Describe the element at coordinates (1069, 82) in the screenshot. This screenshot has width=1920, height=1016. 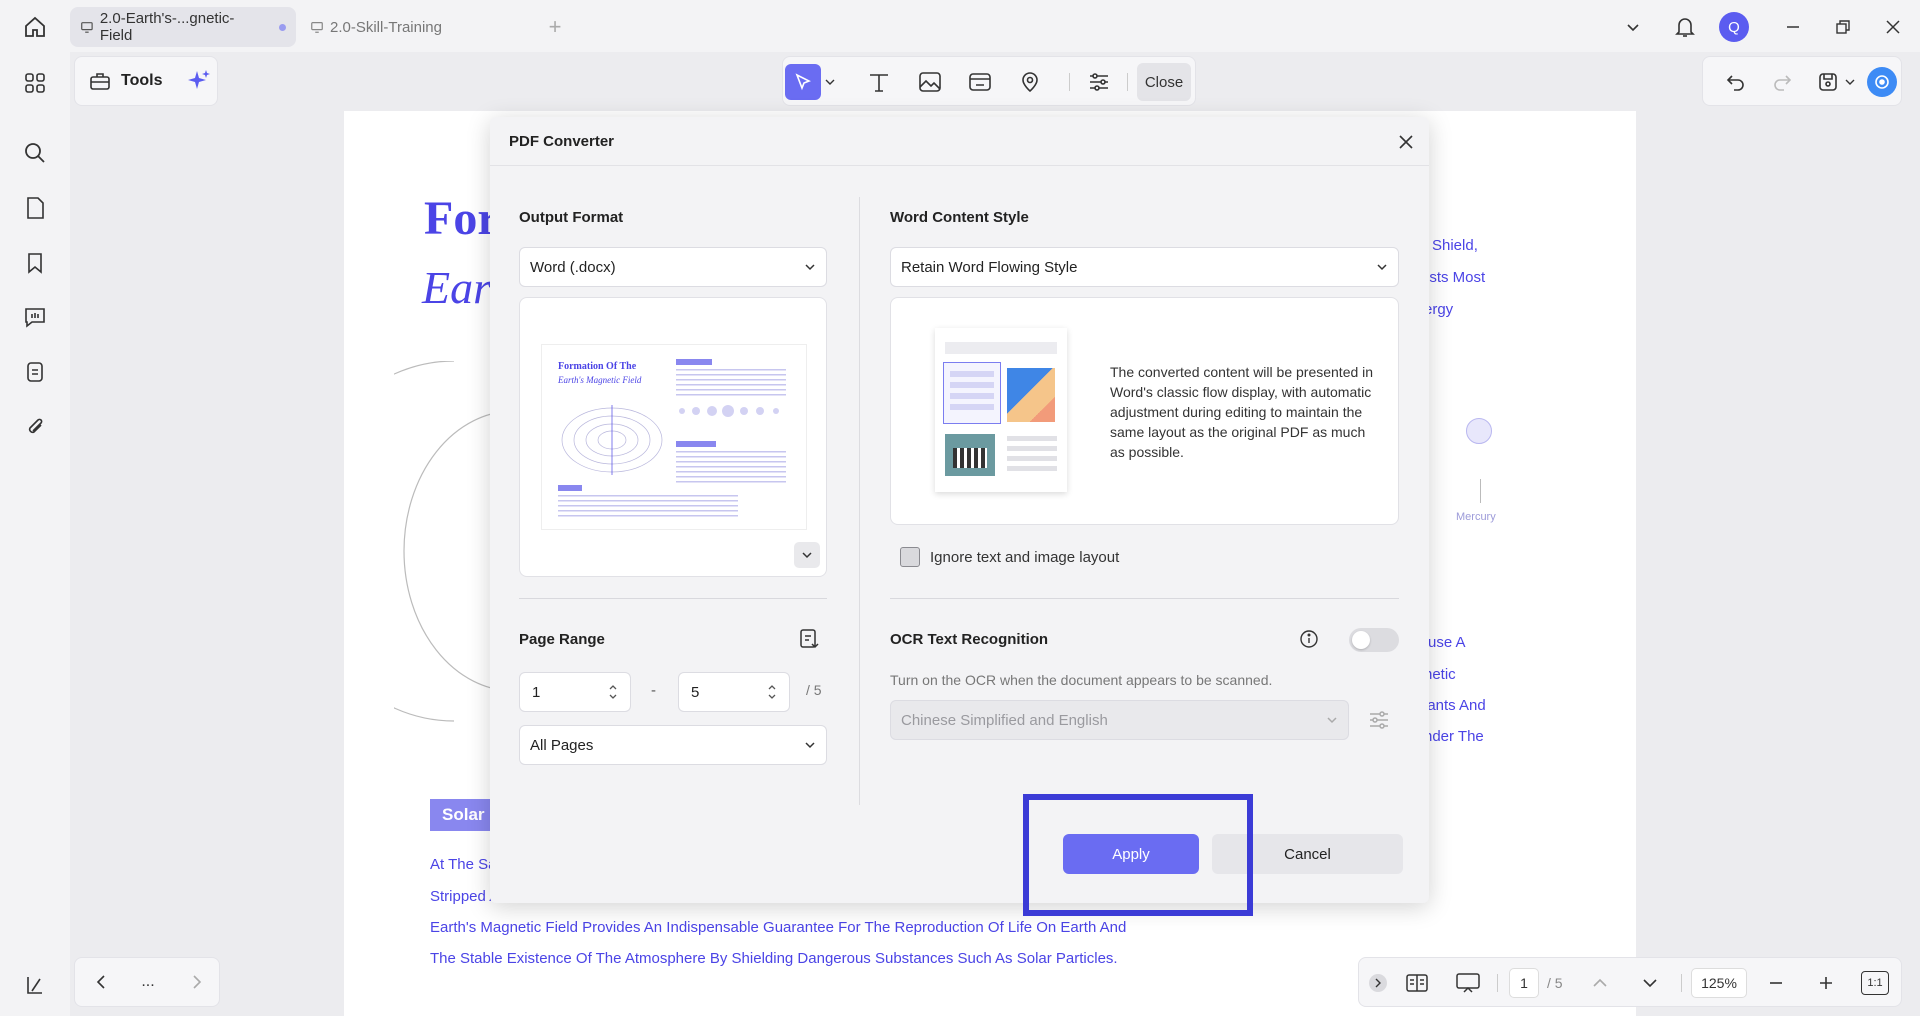
I see `toolbar-divider` at that location.